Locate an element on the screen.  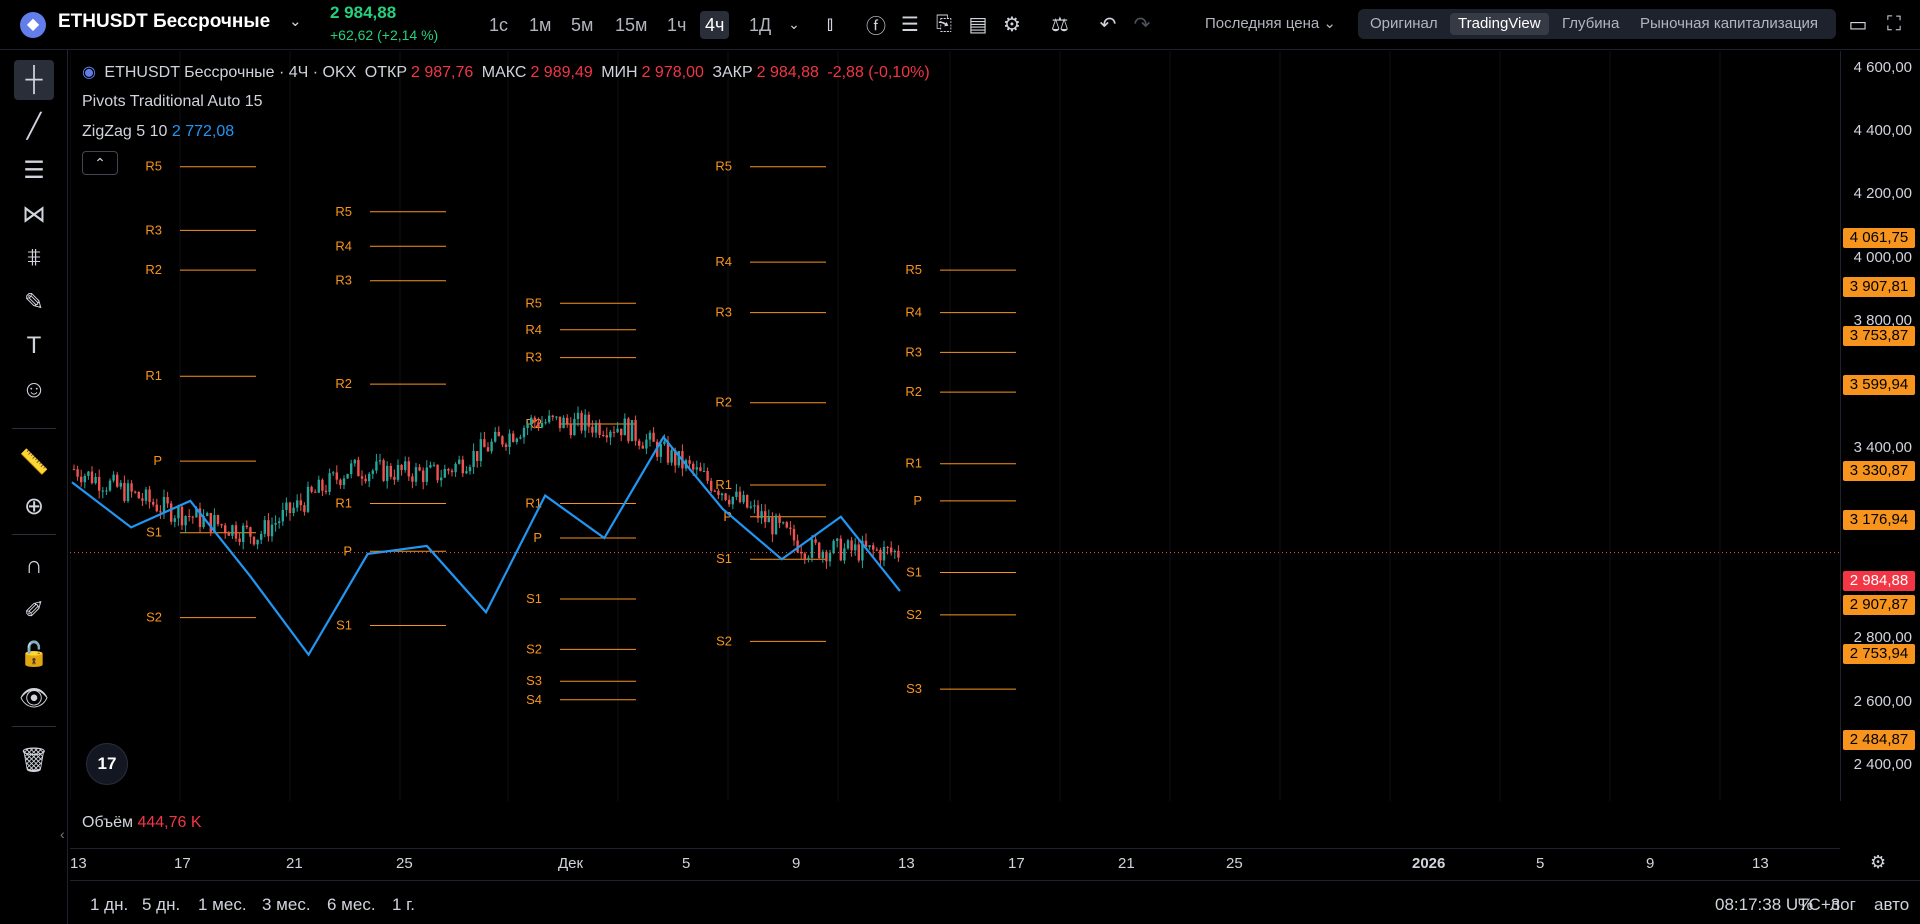
unlock-icon: 🔓 is located at coordinates (34, 654).